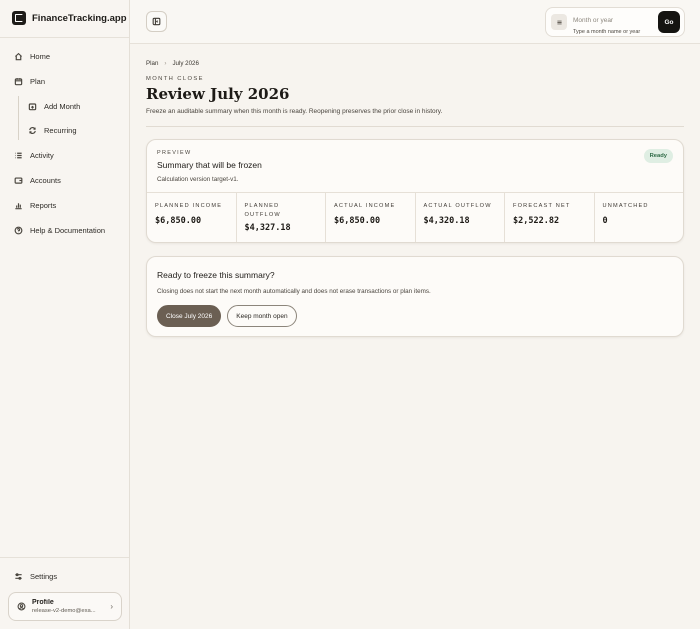 This screenshot has height=629, width=700. What do you see at coordinates (216, 275) in the screenshot?
I see `freeze-title: Ready to freeze this summary?` at bounding box center [216, 275].